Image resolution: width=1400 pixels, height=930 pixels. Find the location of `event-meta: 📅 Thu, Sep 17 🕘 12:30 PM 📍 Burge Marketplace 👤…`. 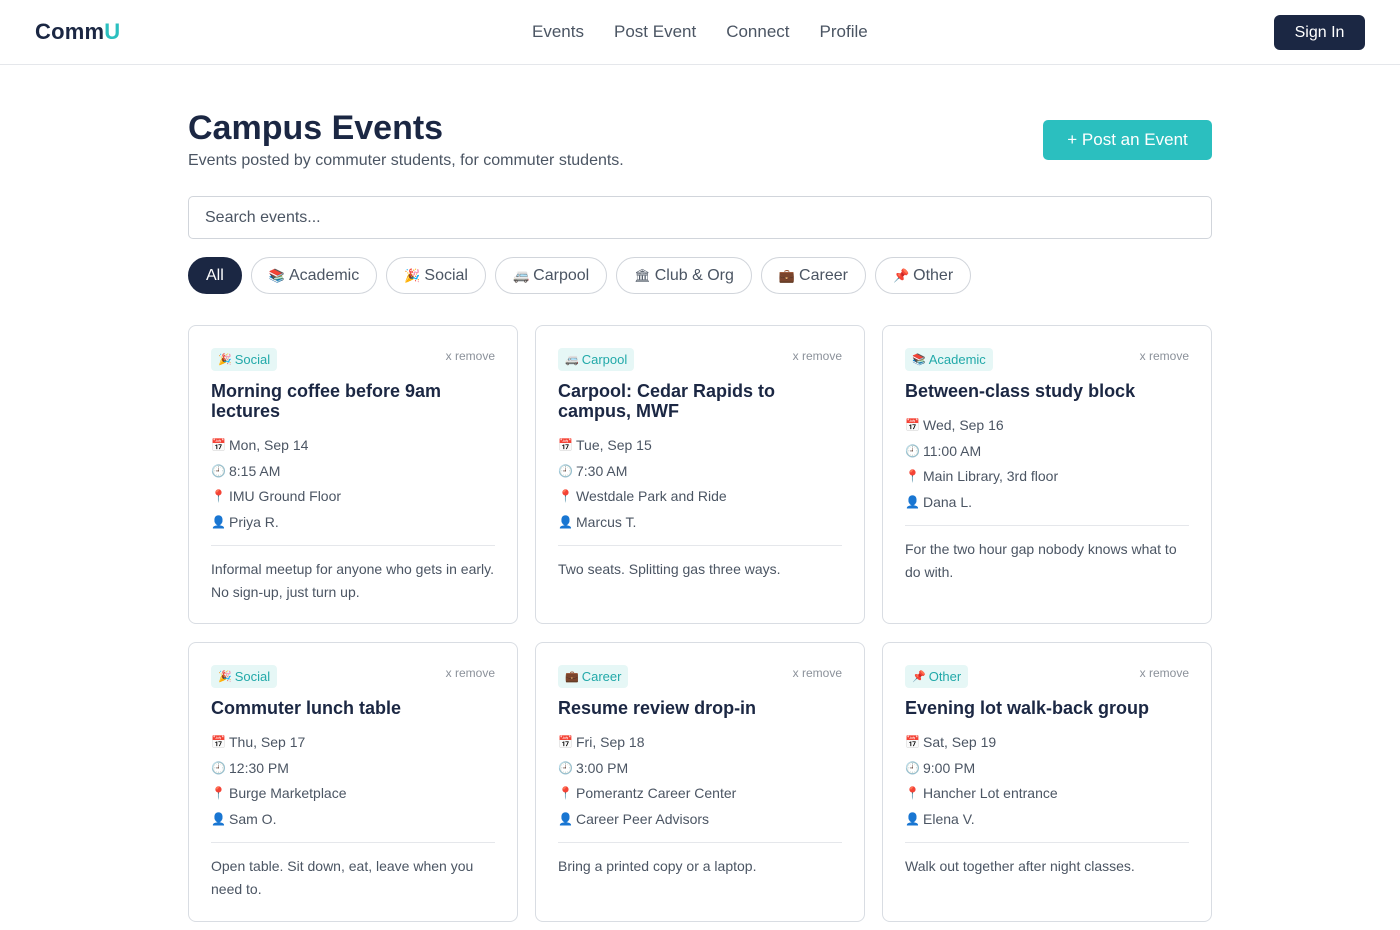

event-meta: 📅 Thu, Sep 17 🕘 12:30 PM 📍 Burge Marketplace 👤… is located at coordinates (353, 780).